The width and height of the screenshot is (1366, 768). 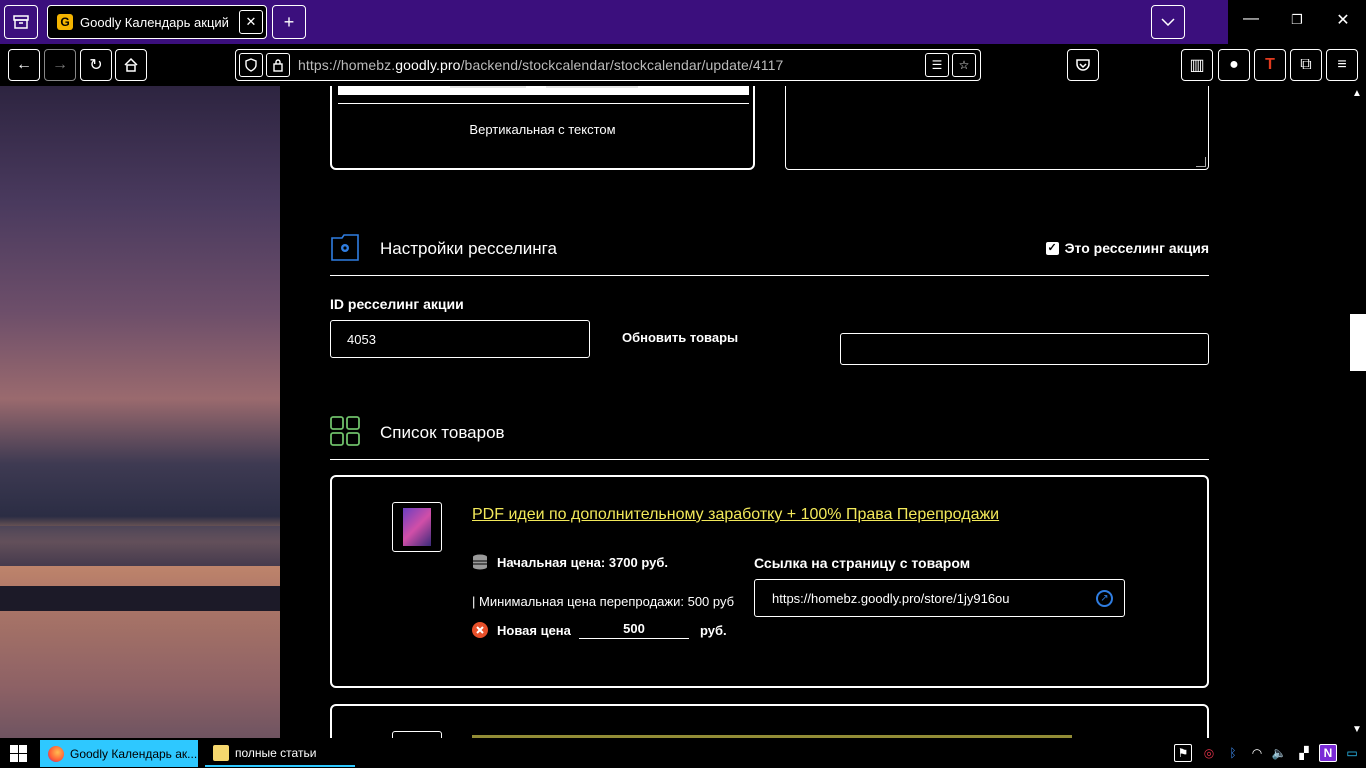 What do you see at coordinates (1183, 753) in the screenshot?
I see `tray-app-icon: ⚑` at bounding box center [1183, 753].